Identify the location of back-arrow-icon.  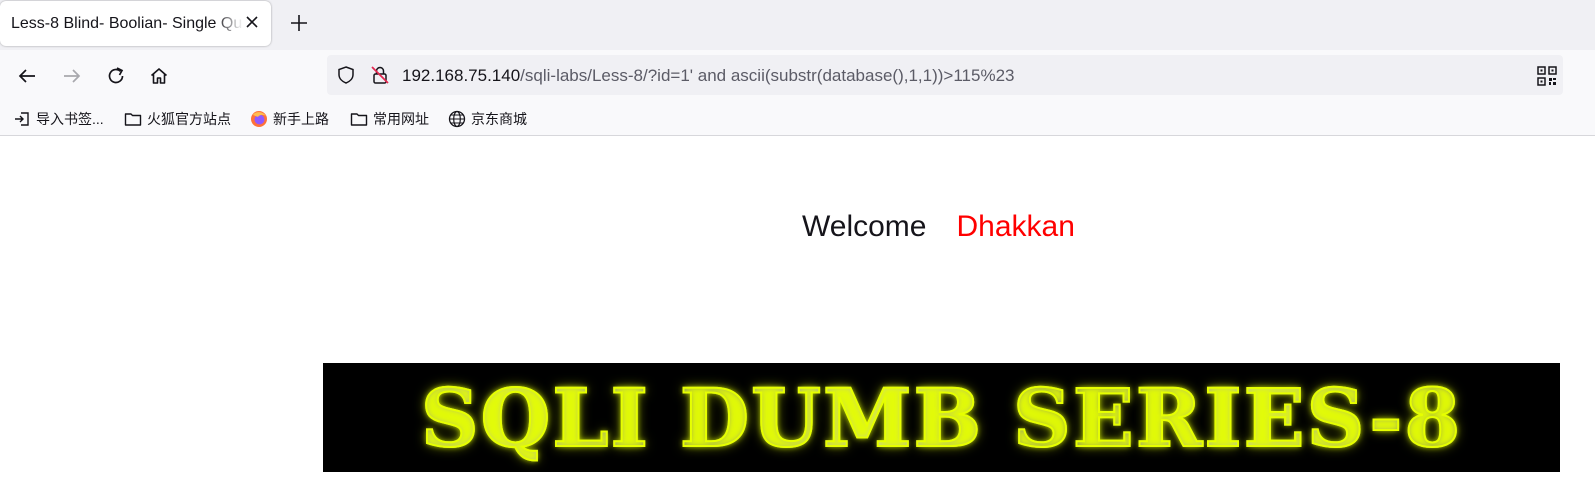
(27, 76).